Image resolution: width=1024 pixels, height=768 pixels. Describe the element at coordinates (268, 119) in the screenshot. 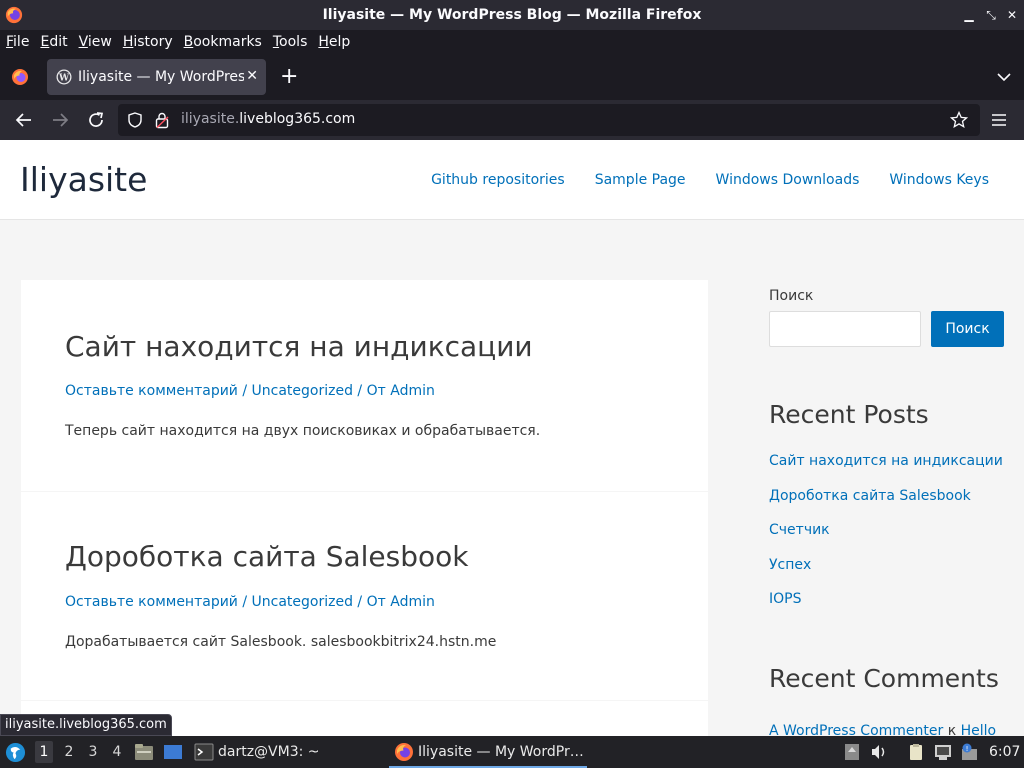

I see `url-text: iliyasite.liveblog365.com` at that location.